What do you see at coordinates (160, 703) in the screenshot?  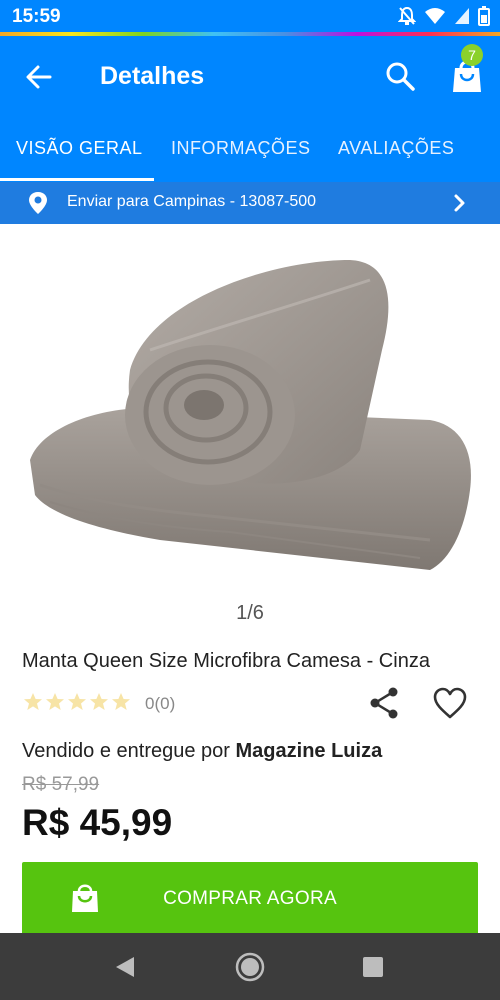 I see `rating-count: 0(0)` at bounding box center [160, 703].